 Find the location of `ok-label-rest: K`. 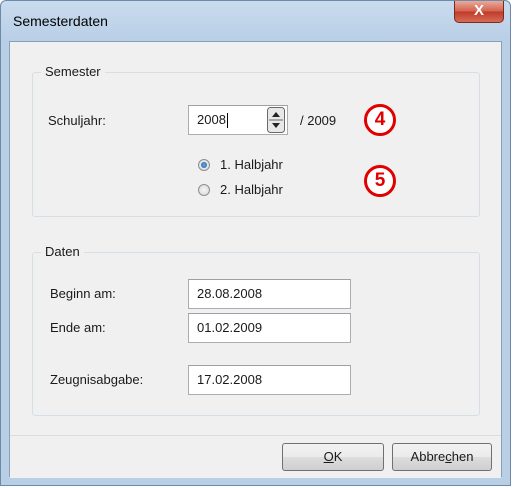

ok-label-rest: K is located at coordinates (338, 456).